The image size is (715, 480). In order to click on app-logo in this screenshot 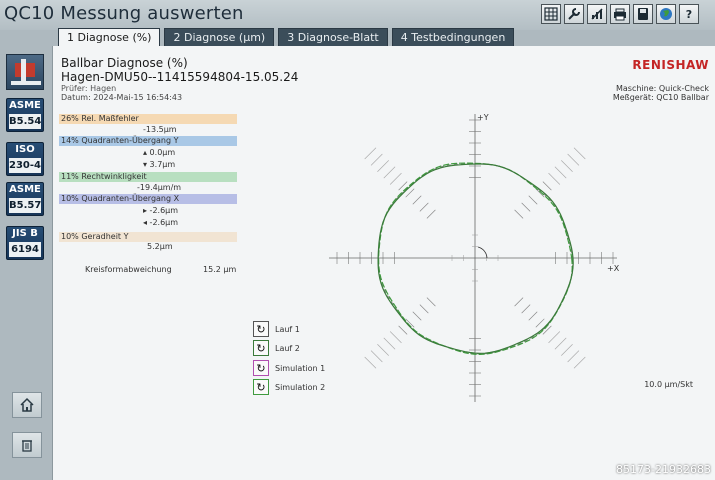, I will do `click(25, 72)`.